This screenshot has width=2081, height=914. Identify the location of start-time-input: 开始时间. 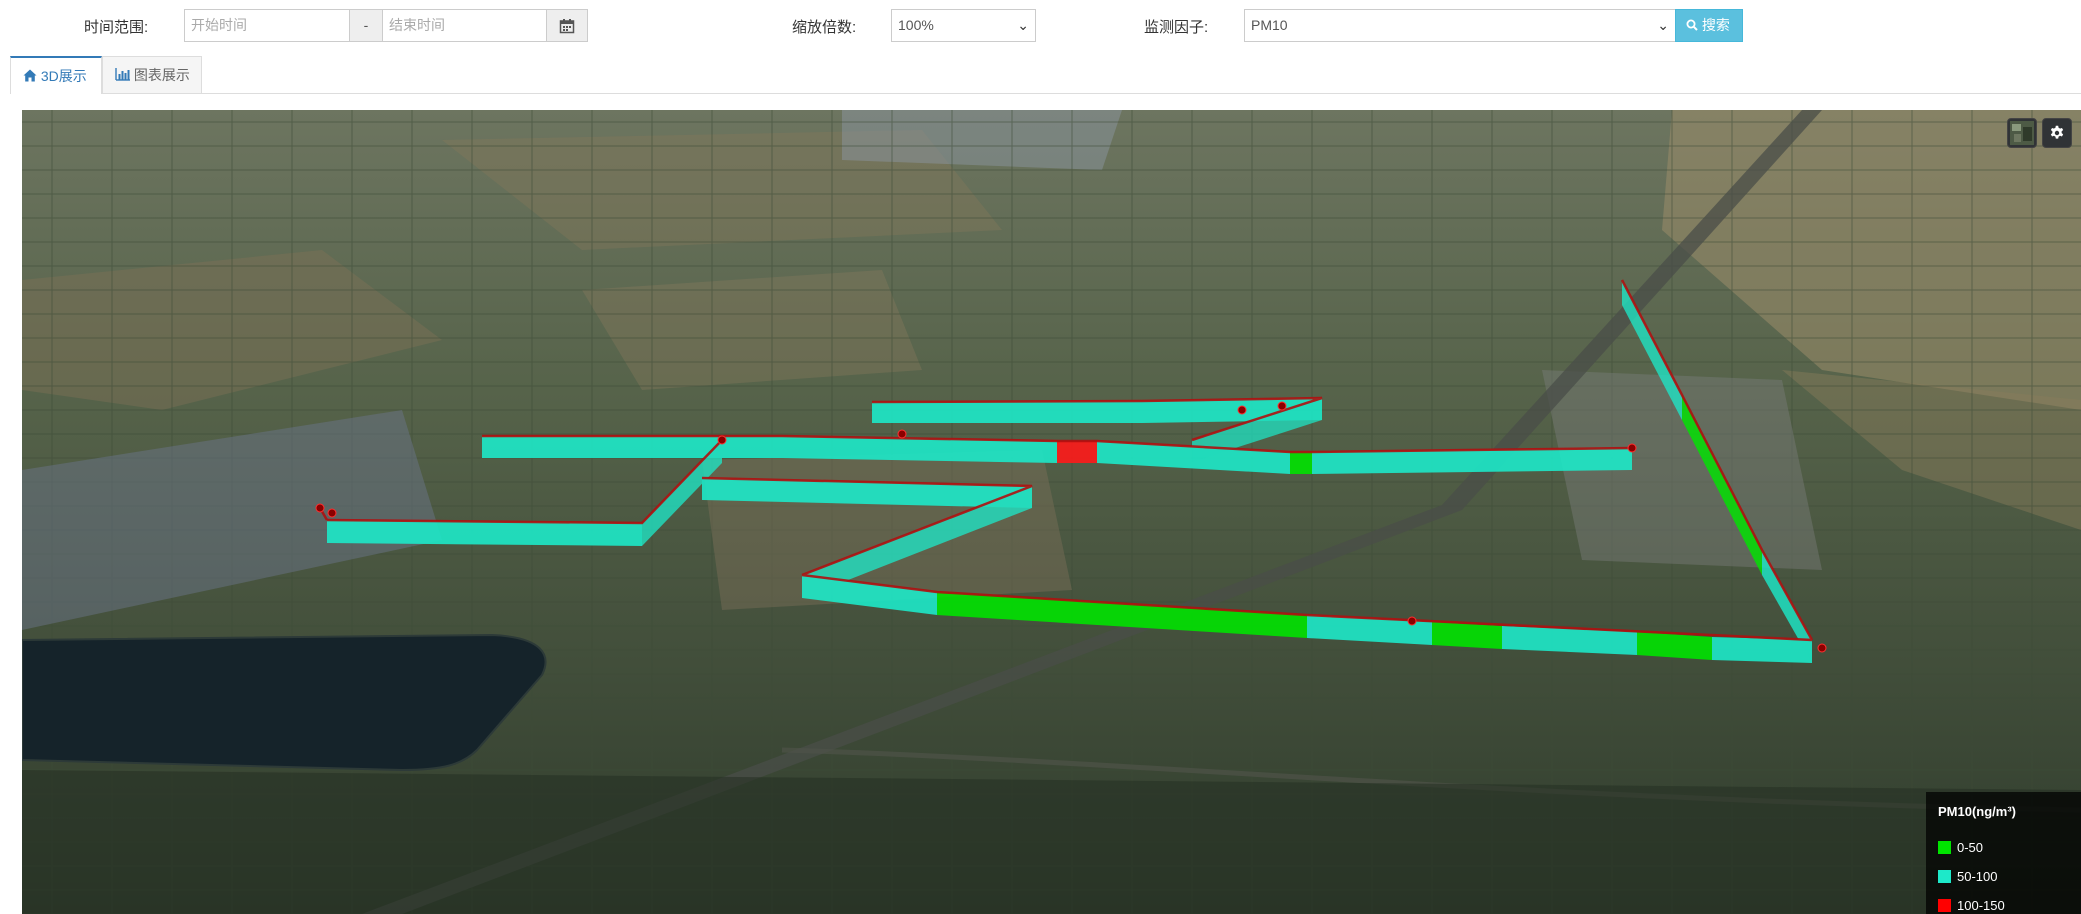
(267, 25).